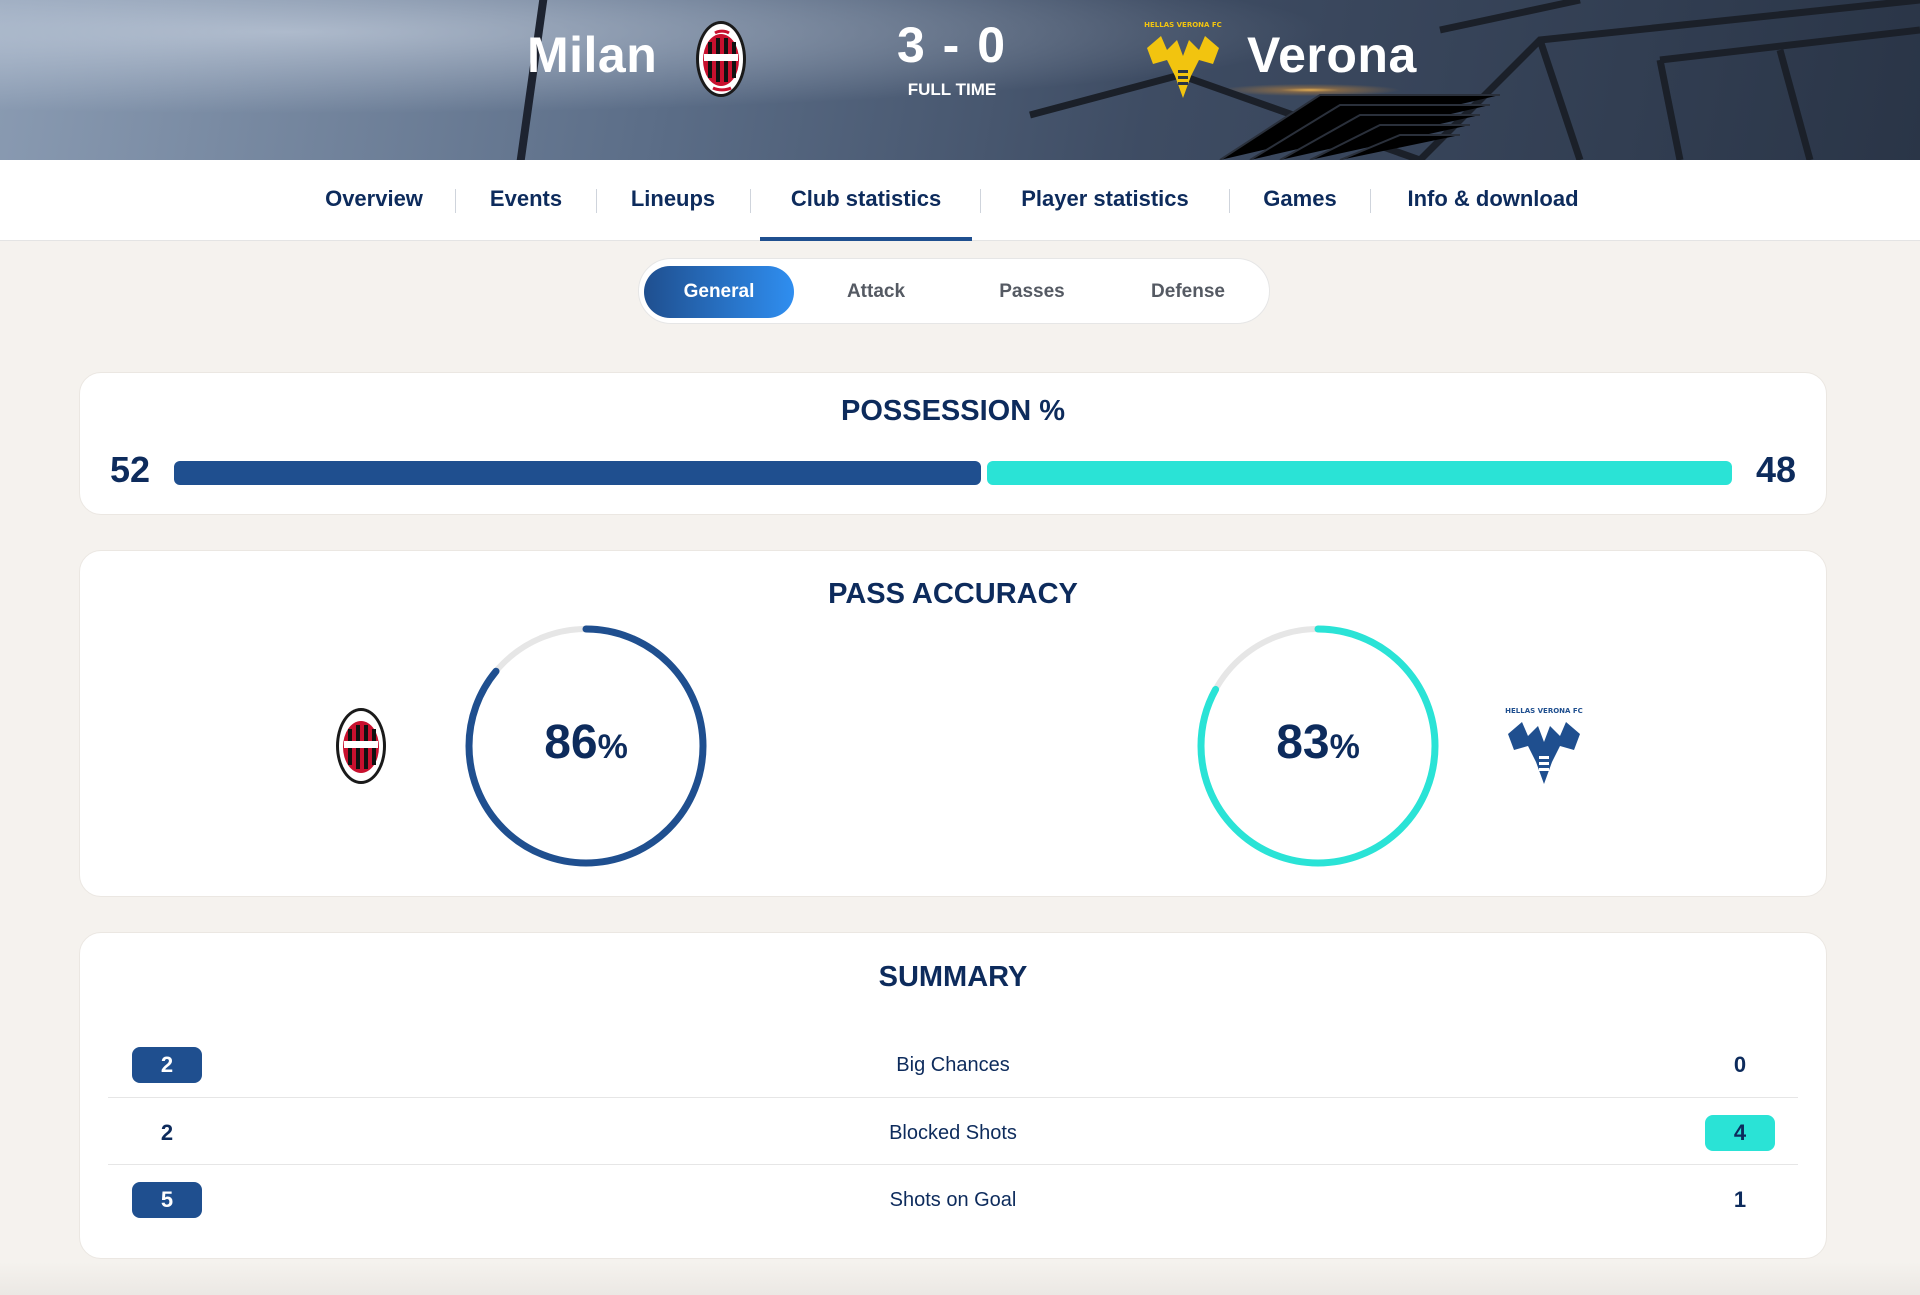  I want to click on away-stat-value: 0, so click(1740, 1064).